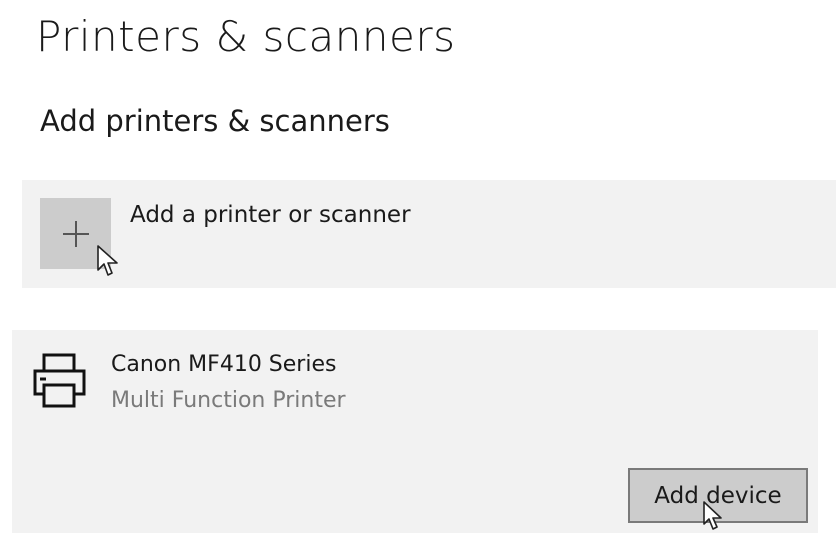  I want to click on printer-icon, so click(59, 380).